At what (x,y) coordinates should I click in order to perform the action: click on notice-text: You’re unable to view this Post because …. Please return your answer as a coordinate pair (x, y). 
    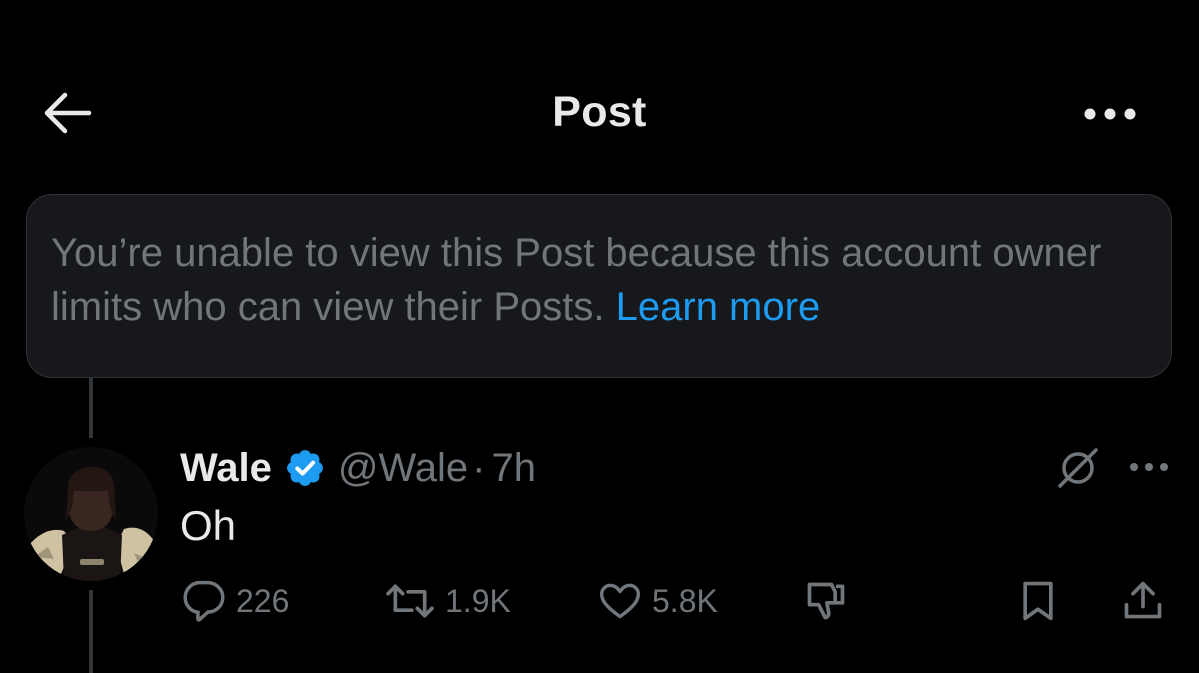
    Looking at the image, I should click on (576, 280).